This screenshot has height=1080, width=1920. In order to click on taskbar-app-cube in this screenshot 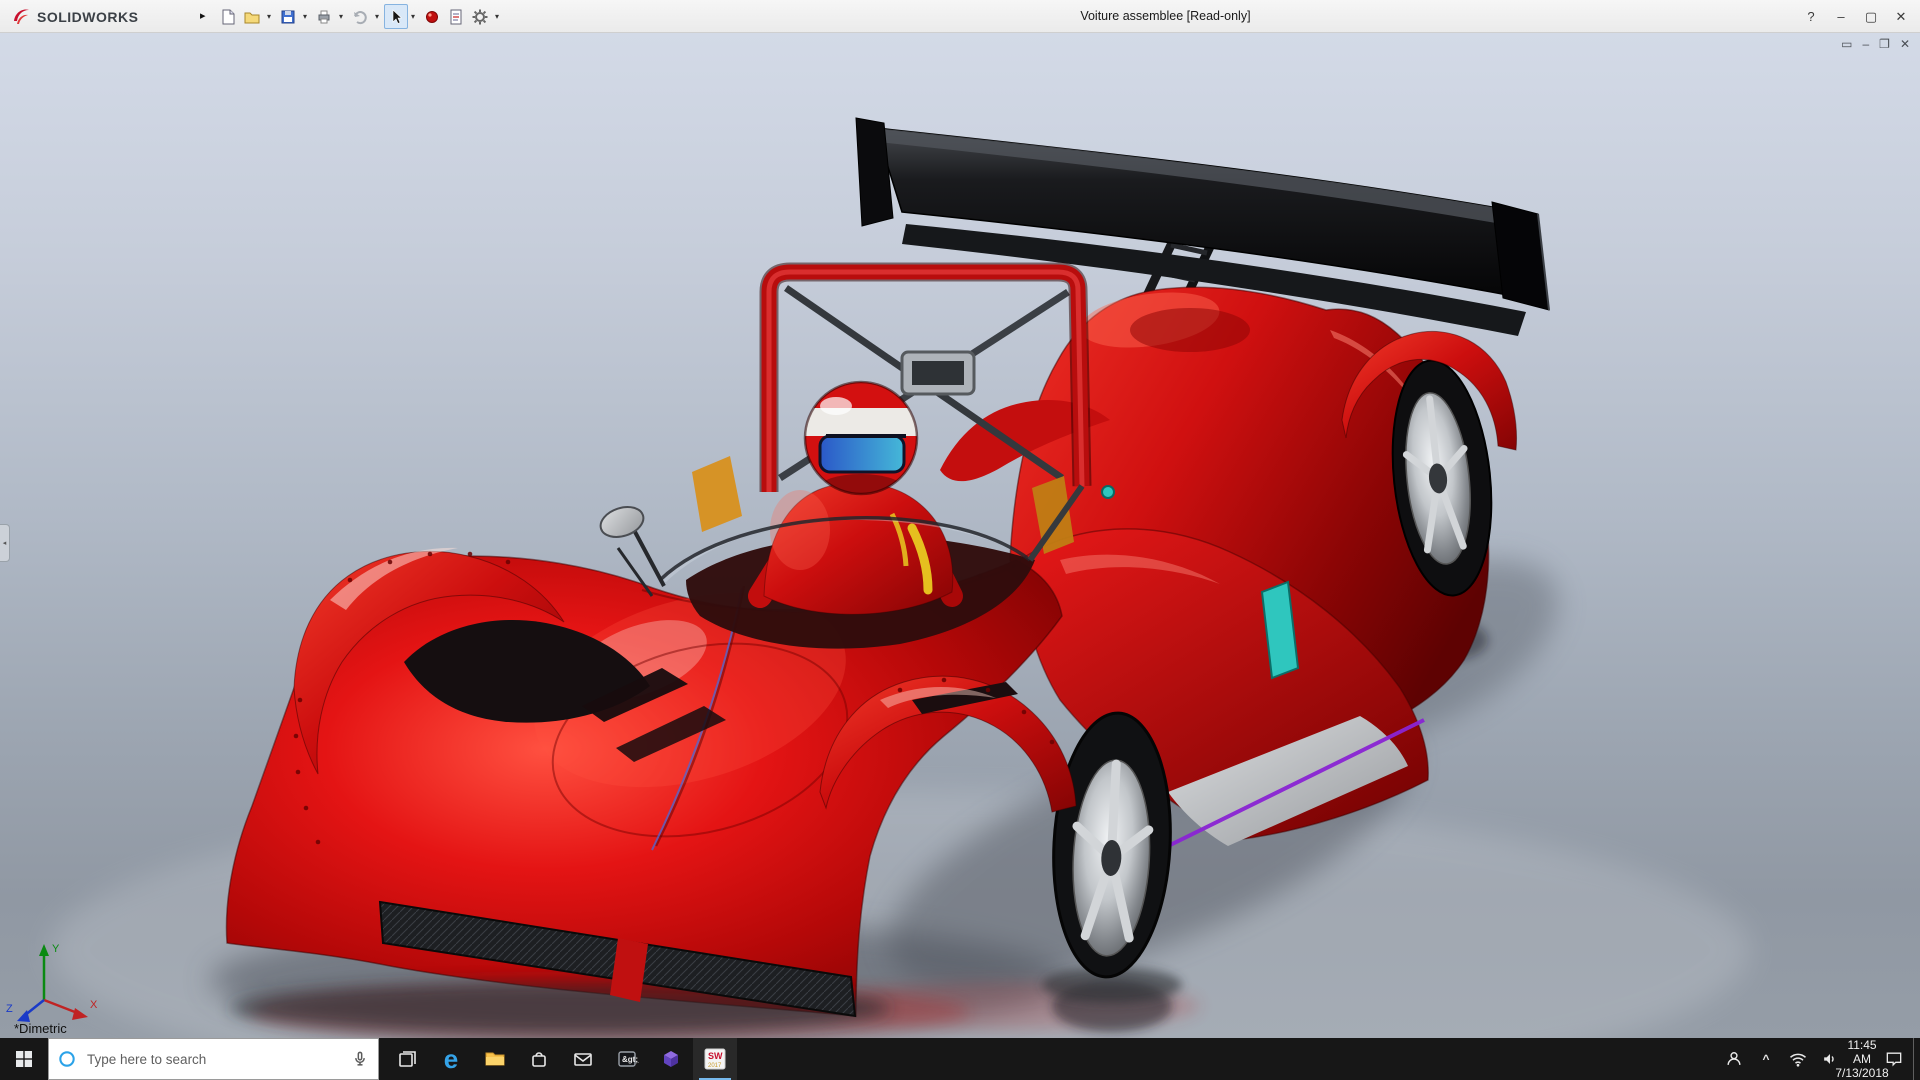, I will do `click(671, 1059)`.